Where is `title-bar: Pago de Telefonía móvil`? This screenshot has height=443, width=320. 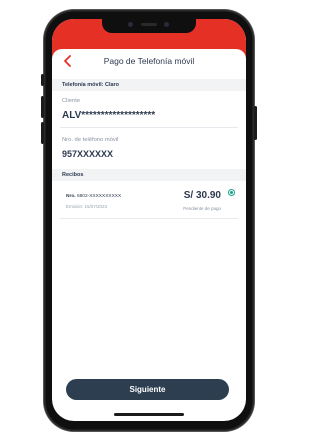
title-bar: Pago de Telefonía móvil is located at coordinates (149, 61).